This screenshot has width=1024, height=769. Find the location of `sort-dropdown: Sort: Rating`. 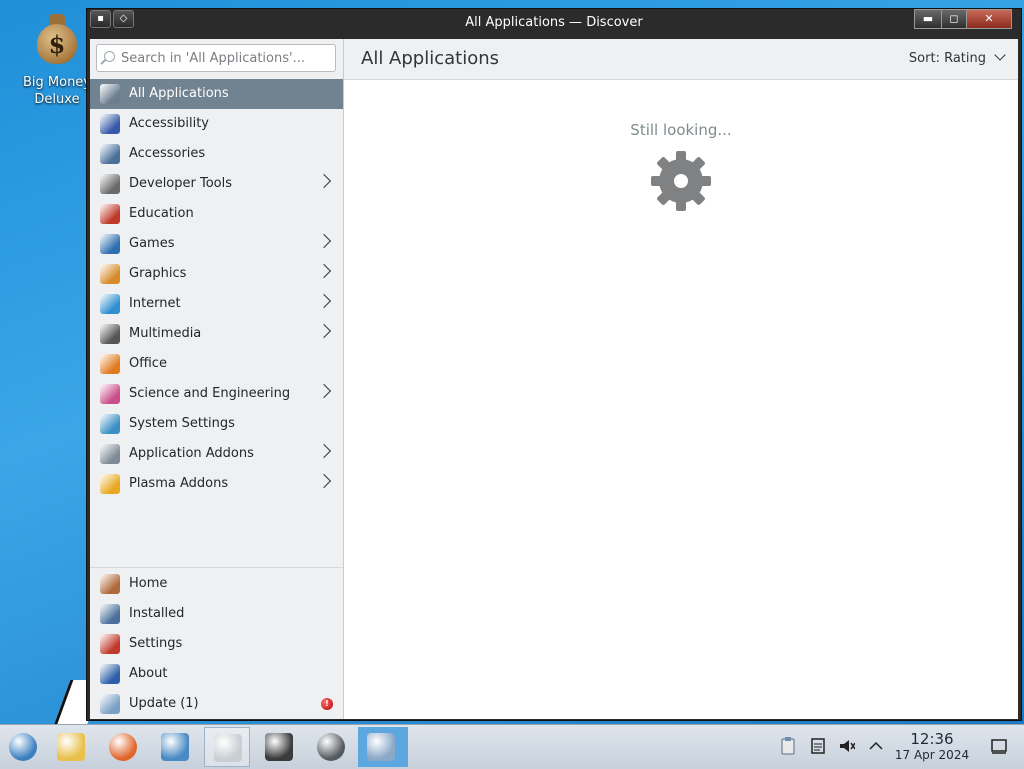

sort-dropdown: Sort: Rating is located at coordinates (957, 57).